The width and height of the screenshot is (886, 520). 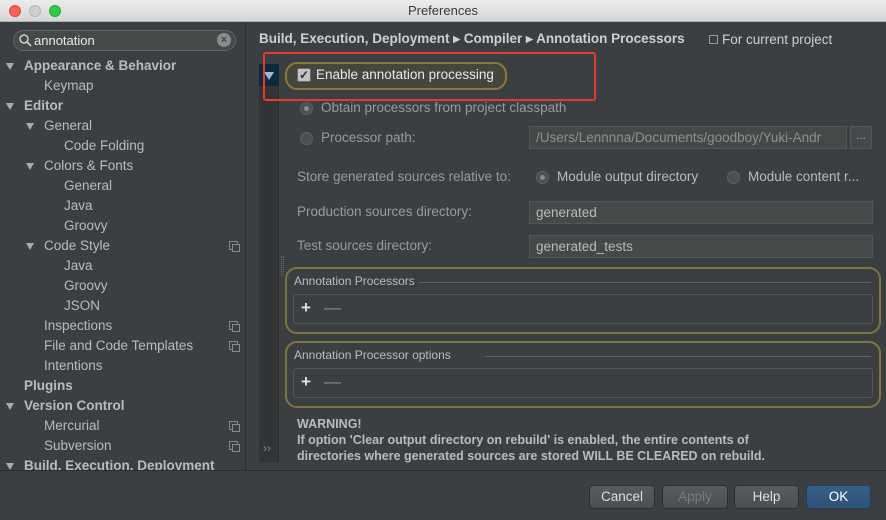 I want to click on tree-item-label: Code Style, so click(x=77, y=245).